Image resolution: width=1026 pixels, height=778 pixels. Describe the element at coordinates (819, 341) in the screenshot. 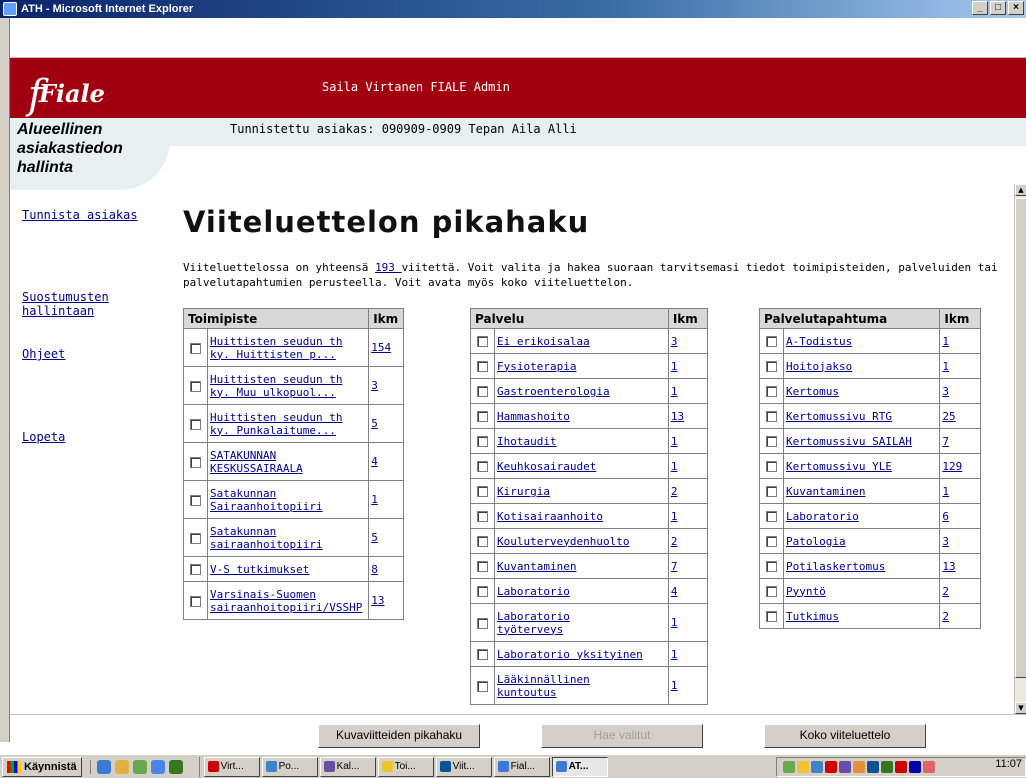

I see `item-link: A-Todistus` at that location.